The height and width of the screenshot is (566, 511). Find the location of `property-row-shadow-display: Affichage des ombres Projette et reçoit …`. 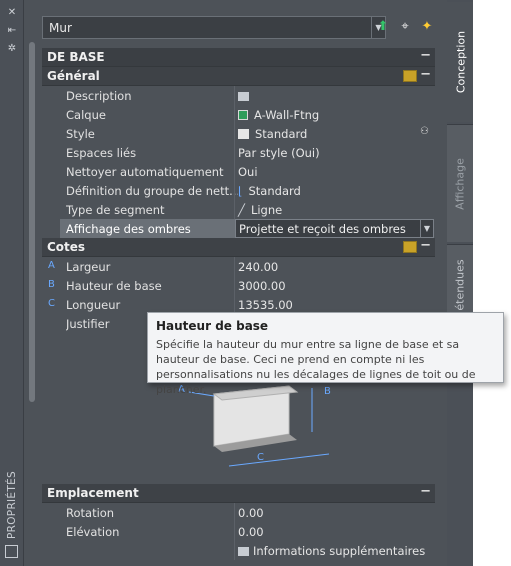

property-row-shadow-display: Affichage des ombres Projette et reçoit … is located at coordinates (238, 228).